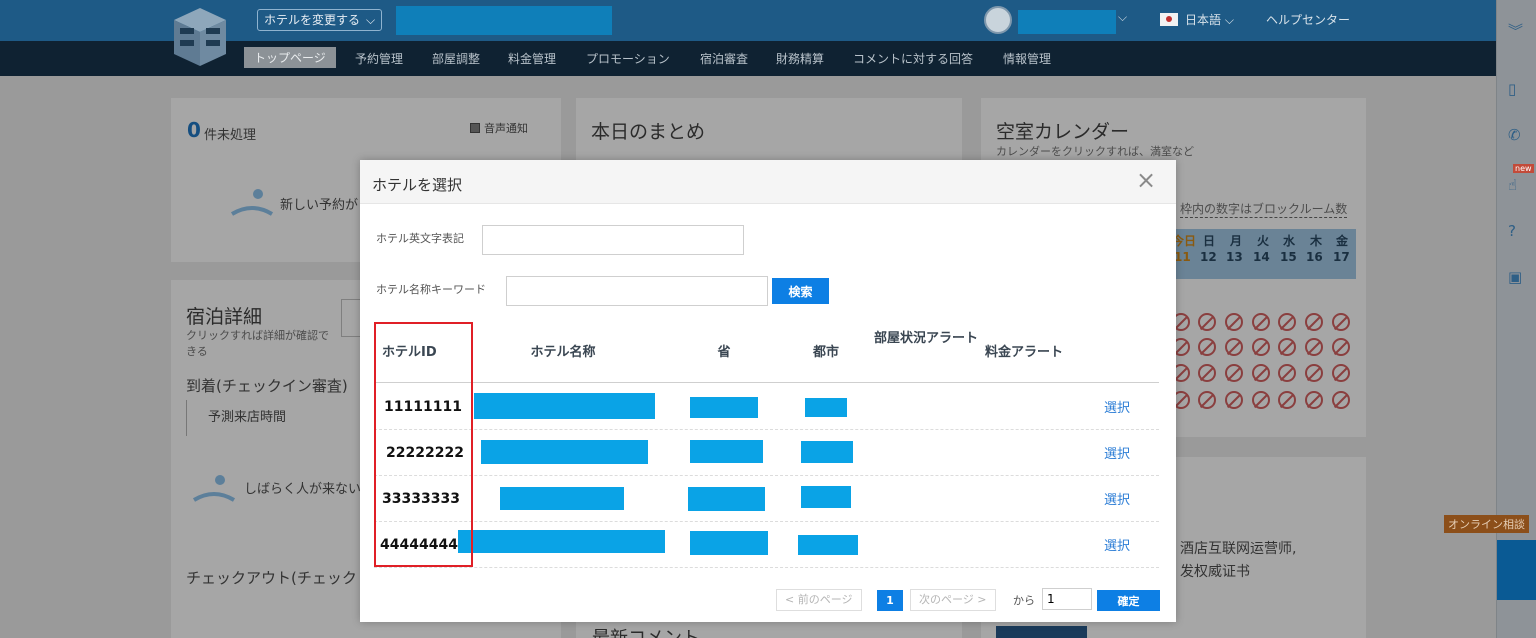  I want to click on new-badge: new, so click(1523, 168).